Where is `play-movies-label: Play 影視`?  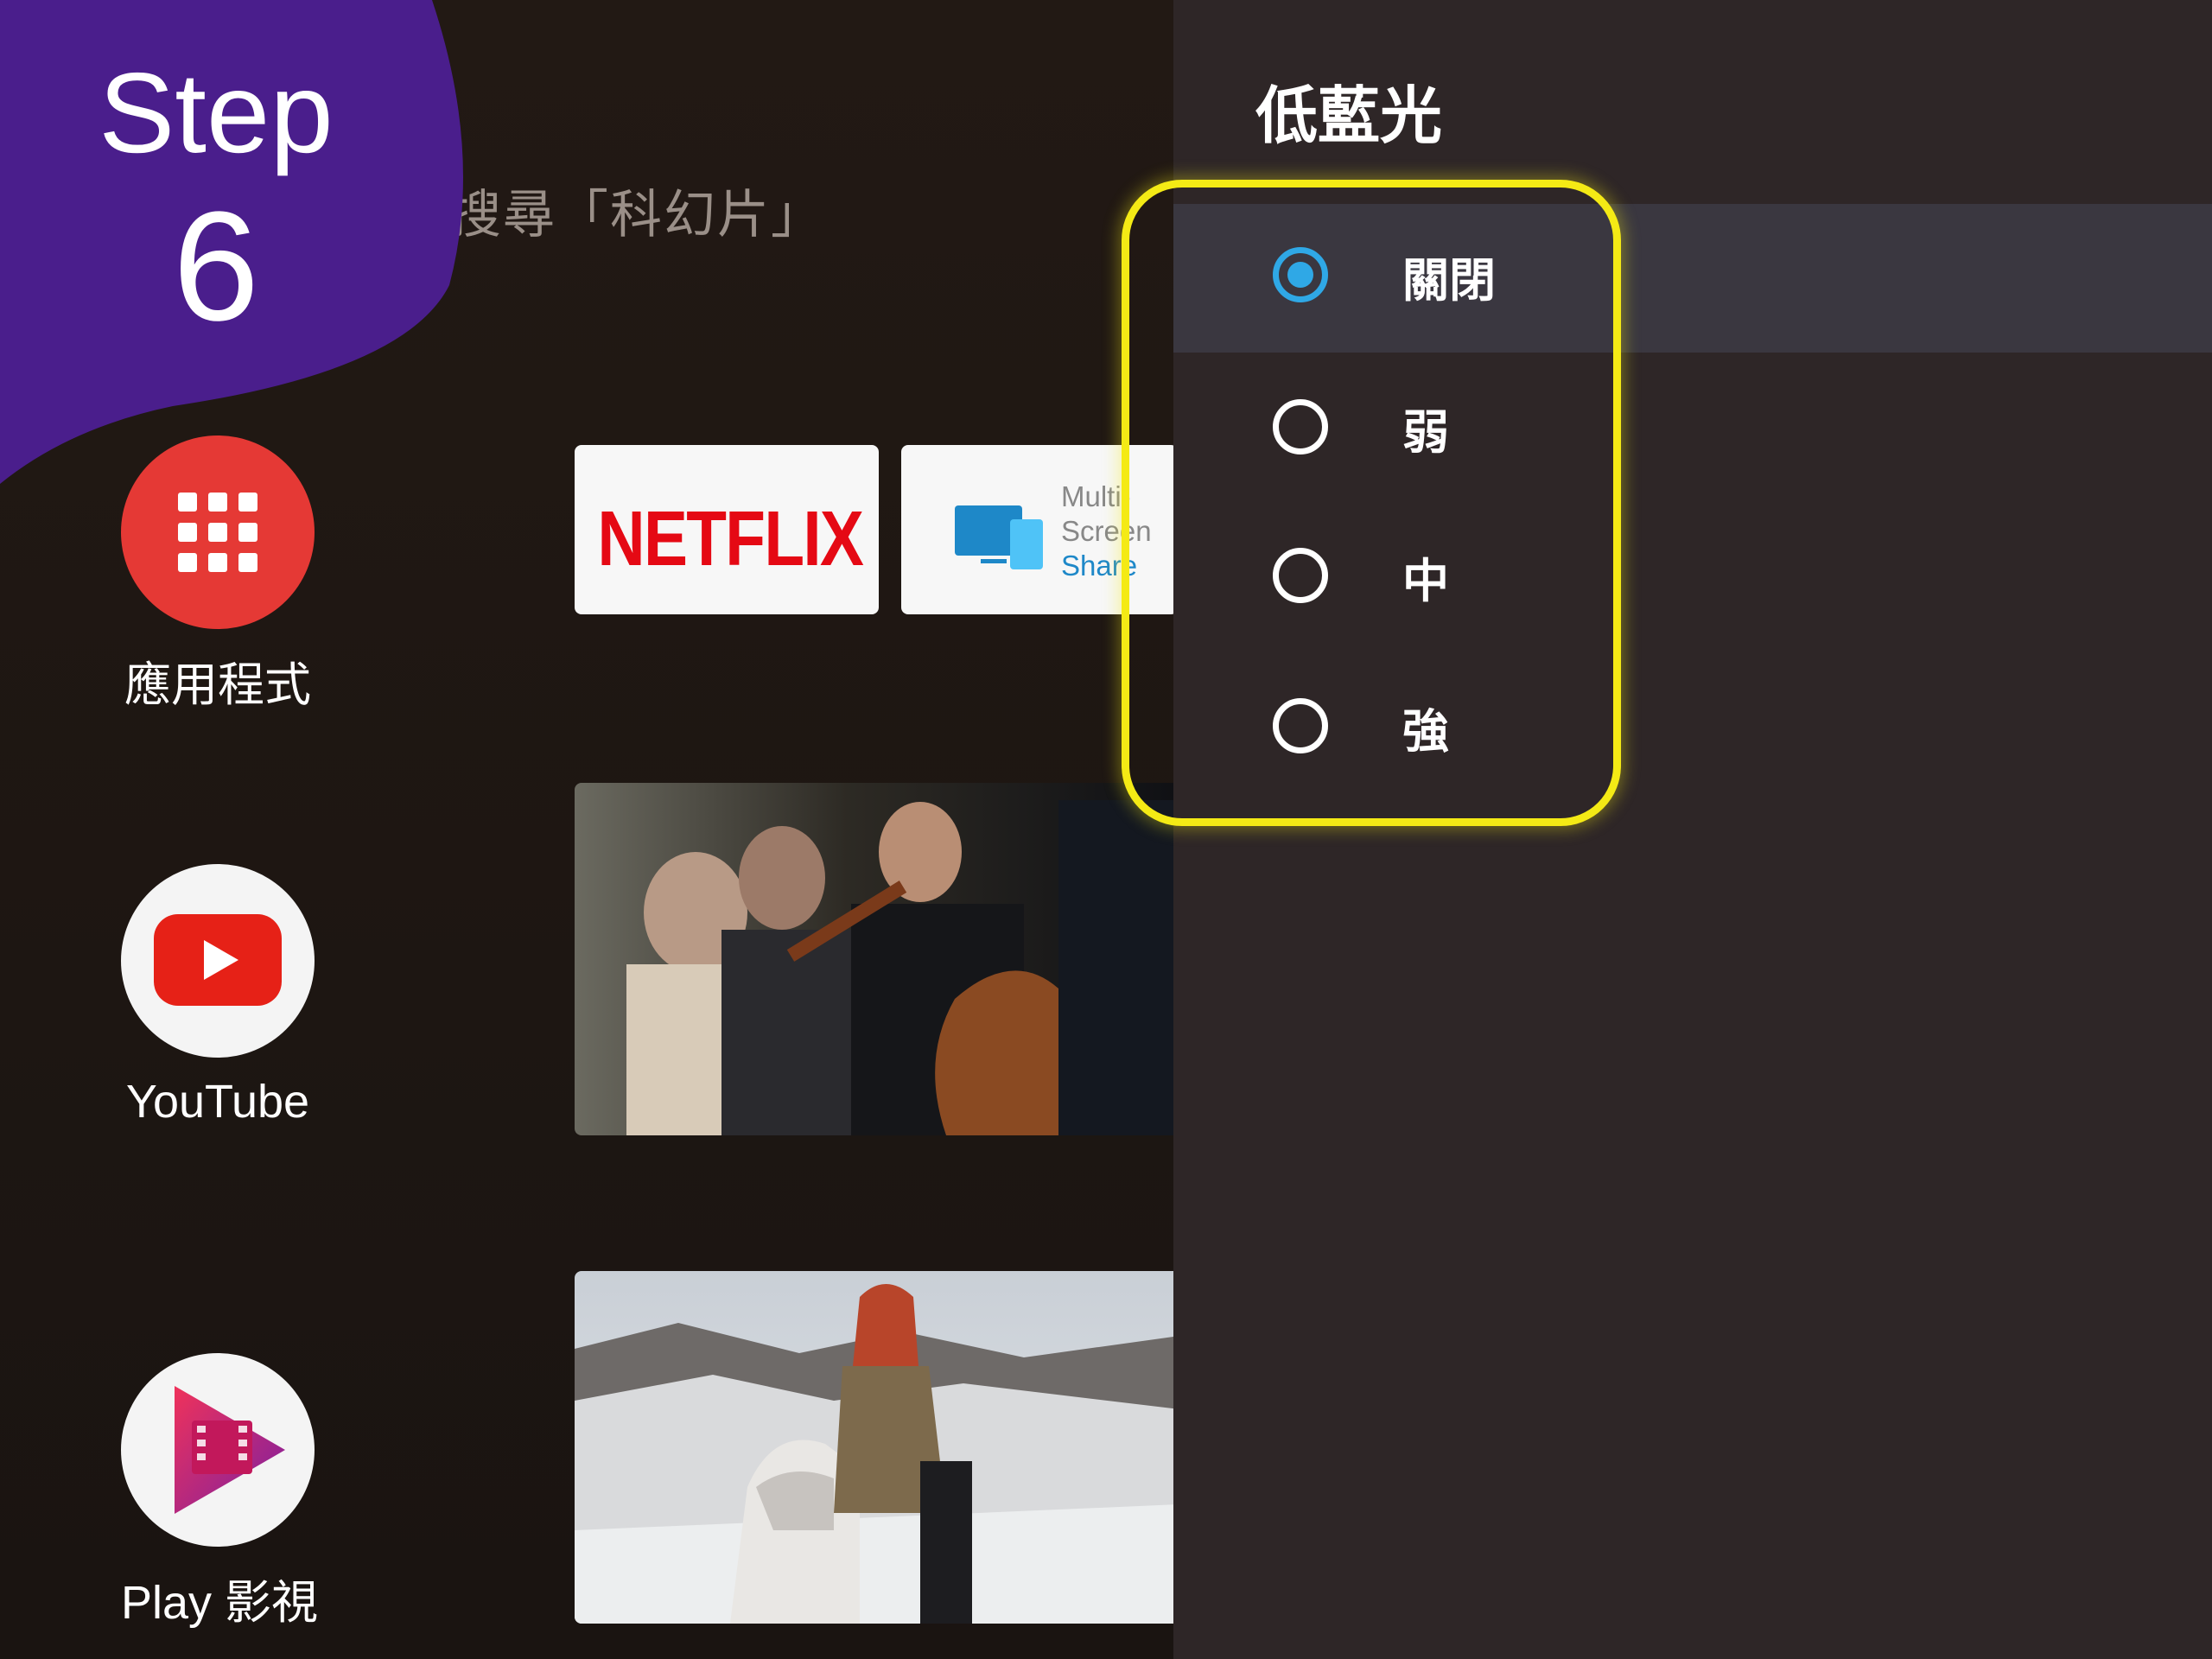
play-movies-label: Play 影視 is located at coordinates (220, 1603).